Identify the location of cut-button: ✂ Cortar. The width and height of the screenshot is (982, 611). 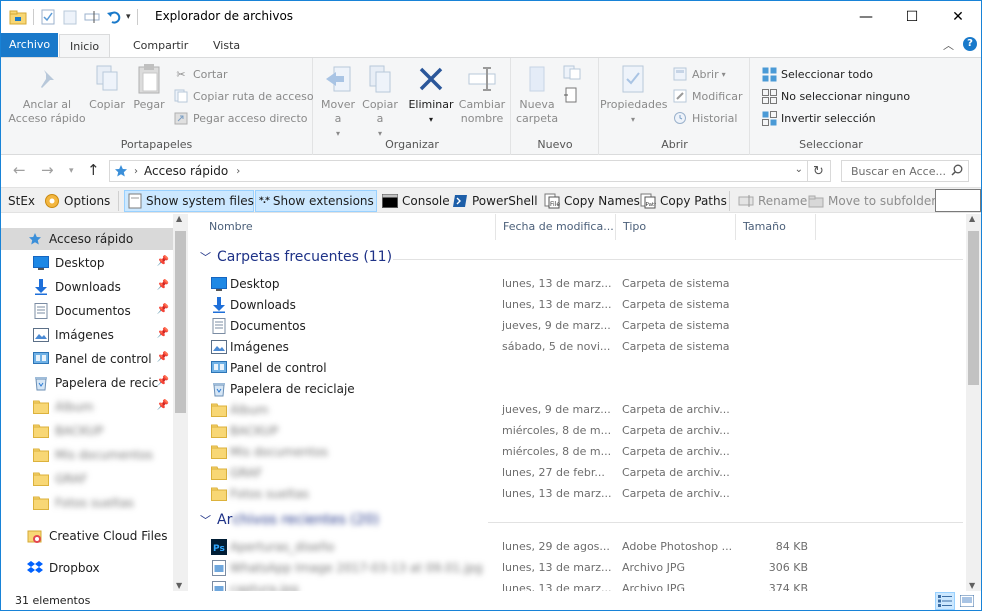
(200, 74).